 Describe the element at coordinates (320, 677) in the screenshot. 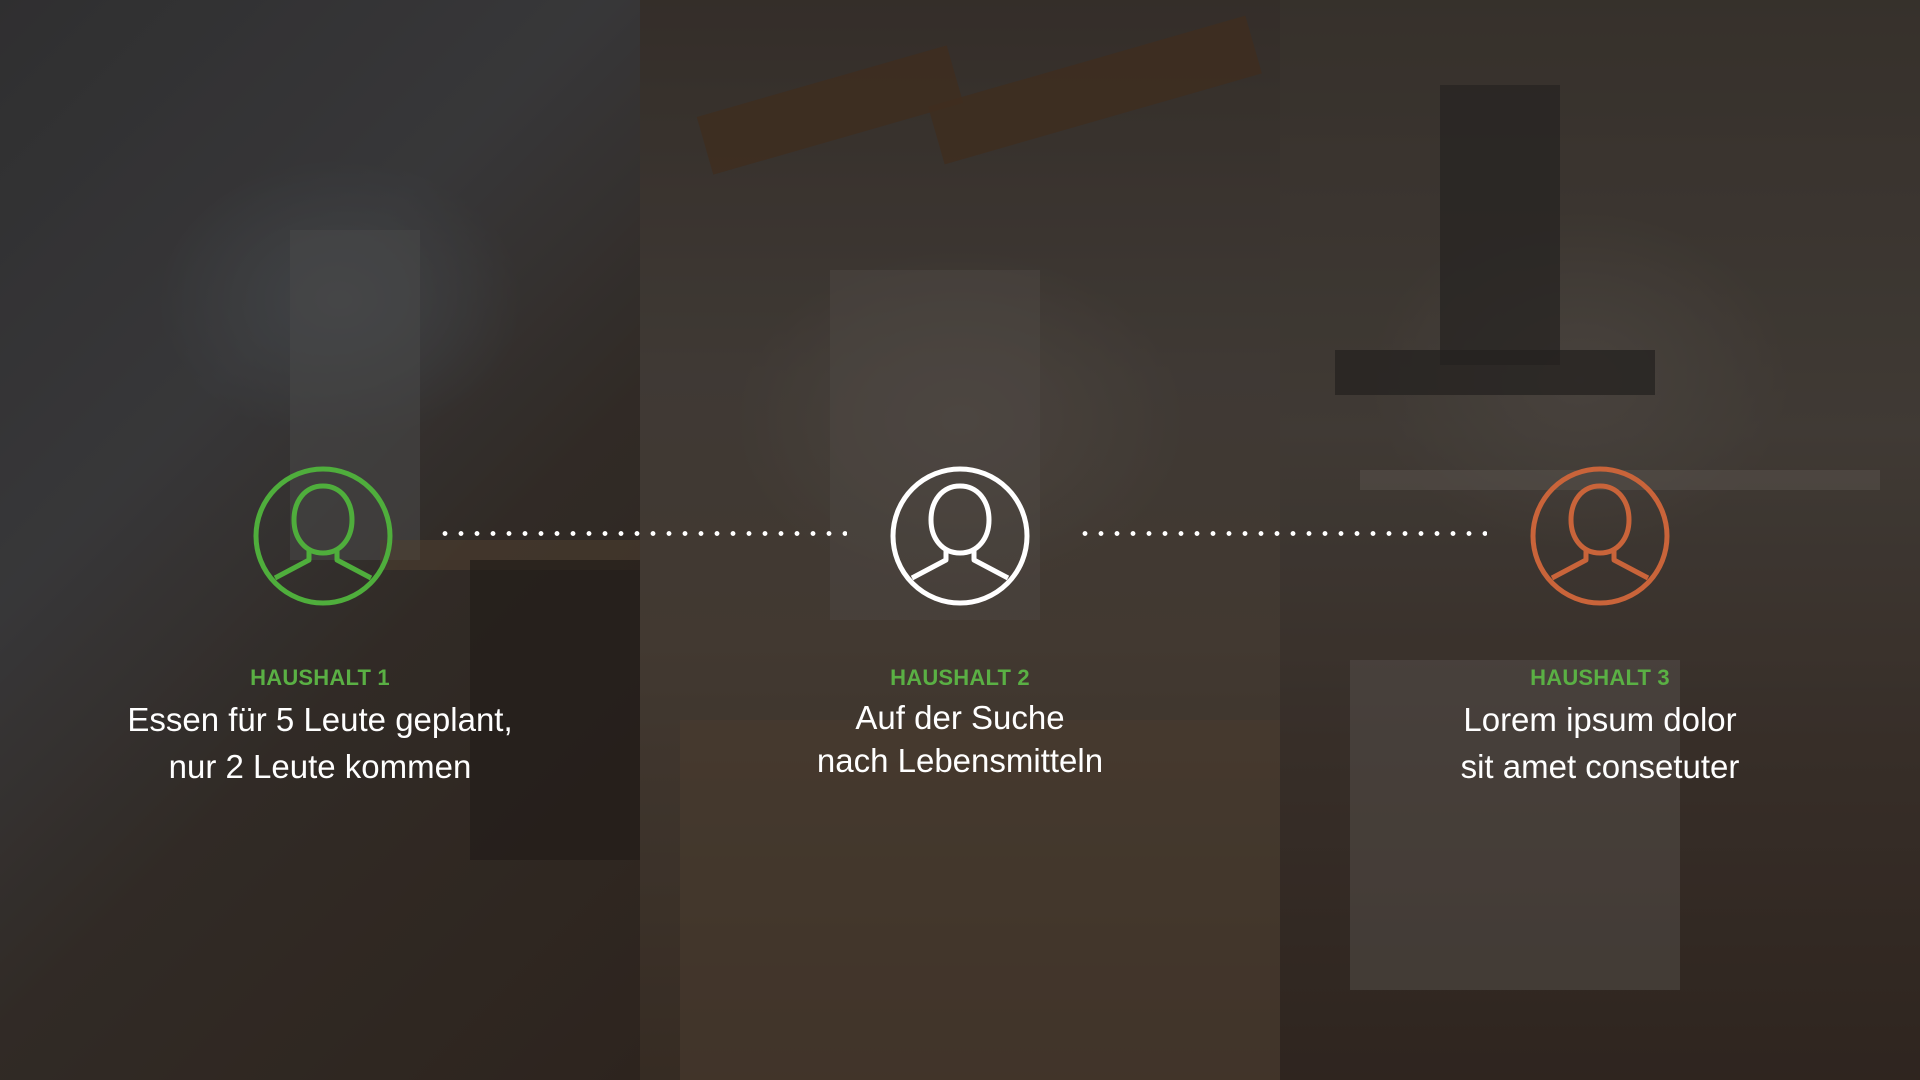

I see `household-title: HAUSHALT 1` at that location.